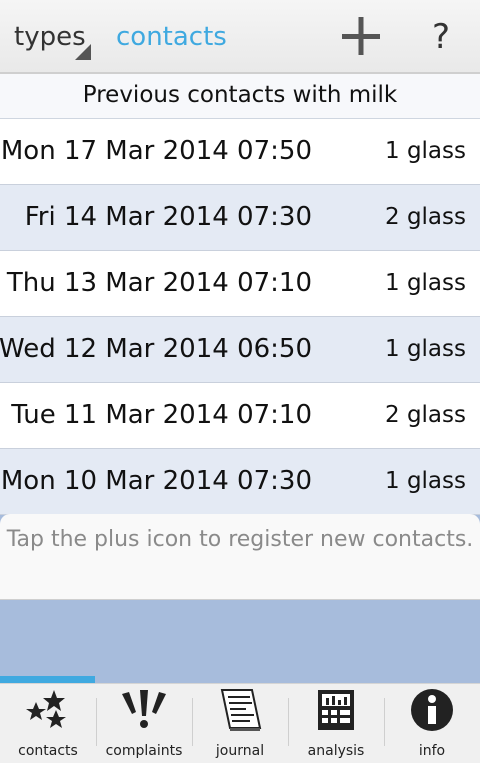  I want to click on contacts-tab: contacts, so click(171, 36).